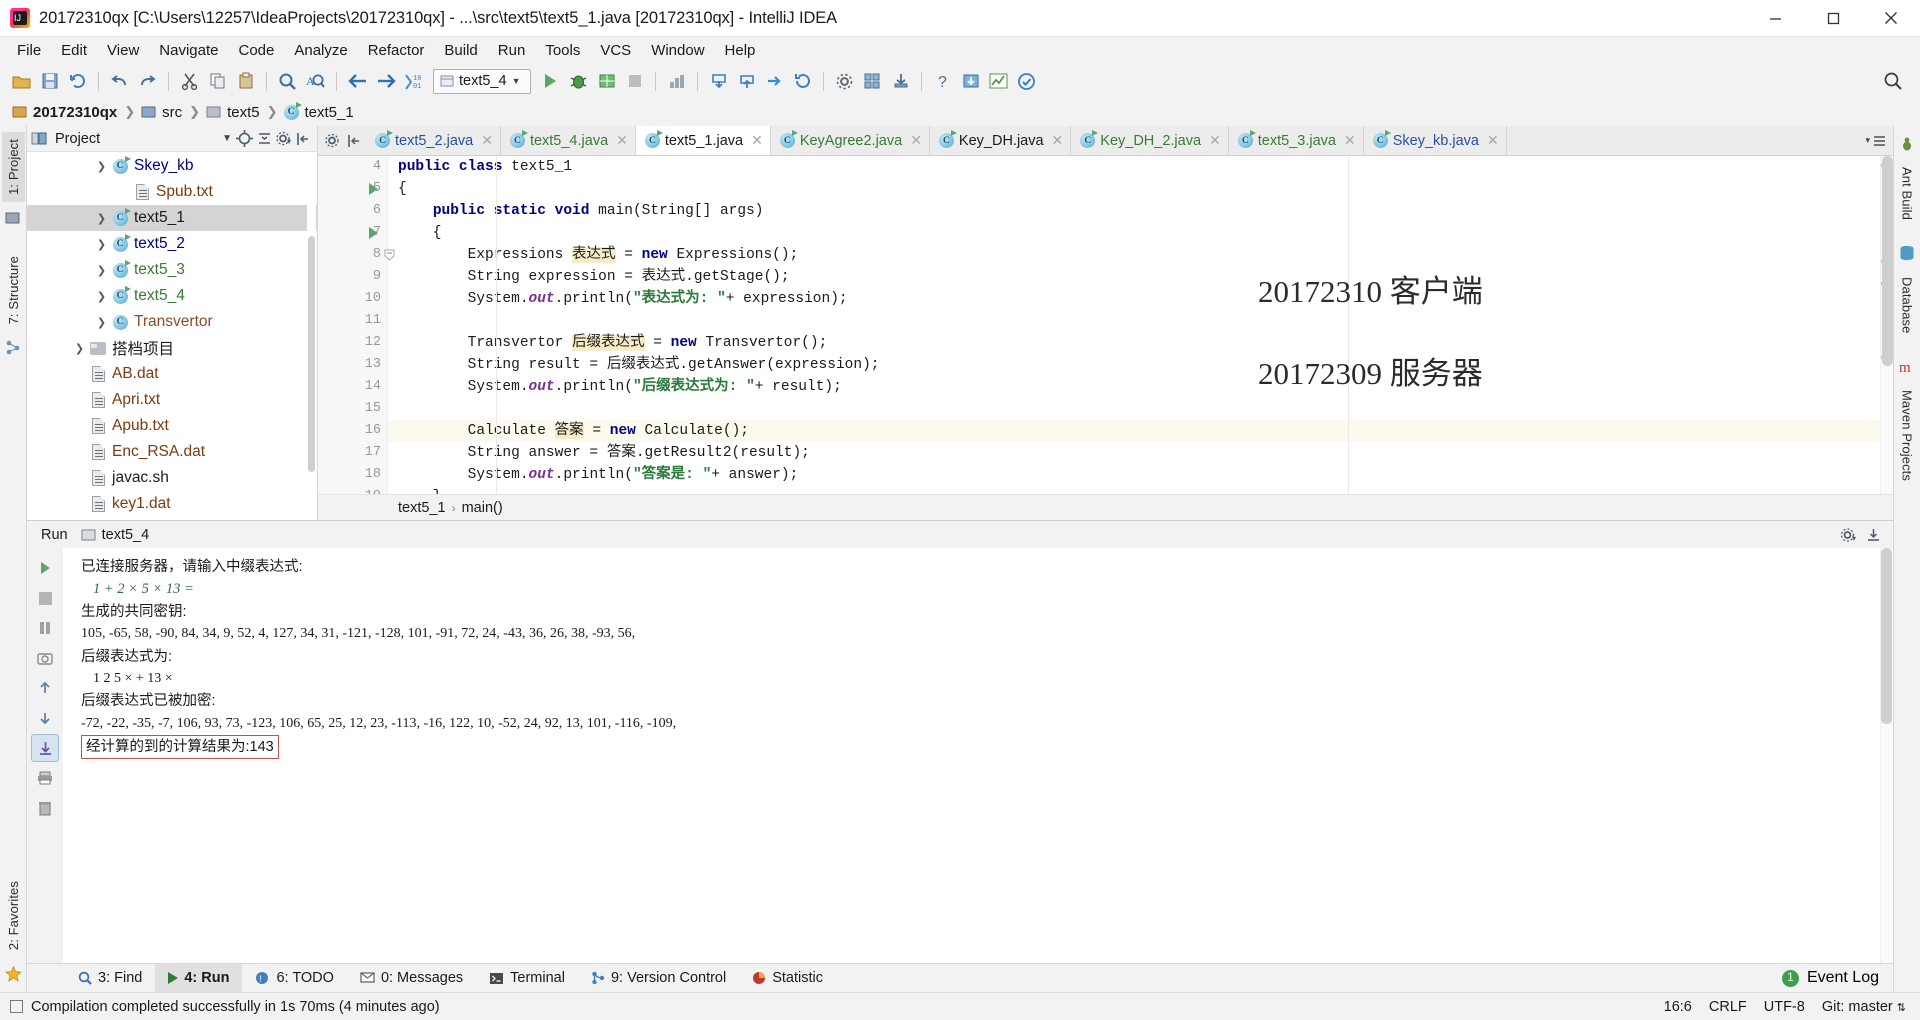 The width and height of the screenshot is (1920, 1020). Describe the element at coordinates (13, 167) in the screenshot. I see `sidebar-tab-project: 1: Project` at that location.